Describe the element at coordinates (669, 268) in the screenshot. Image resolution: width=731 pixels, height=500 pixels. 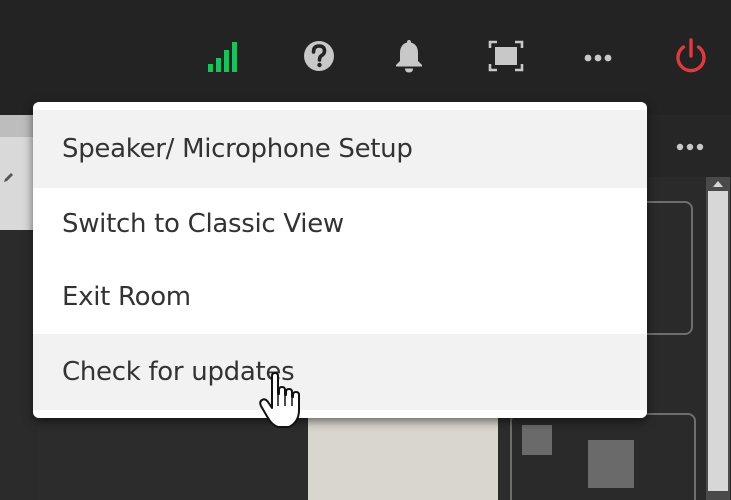
I see `right-panel-card` at that location.